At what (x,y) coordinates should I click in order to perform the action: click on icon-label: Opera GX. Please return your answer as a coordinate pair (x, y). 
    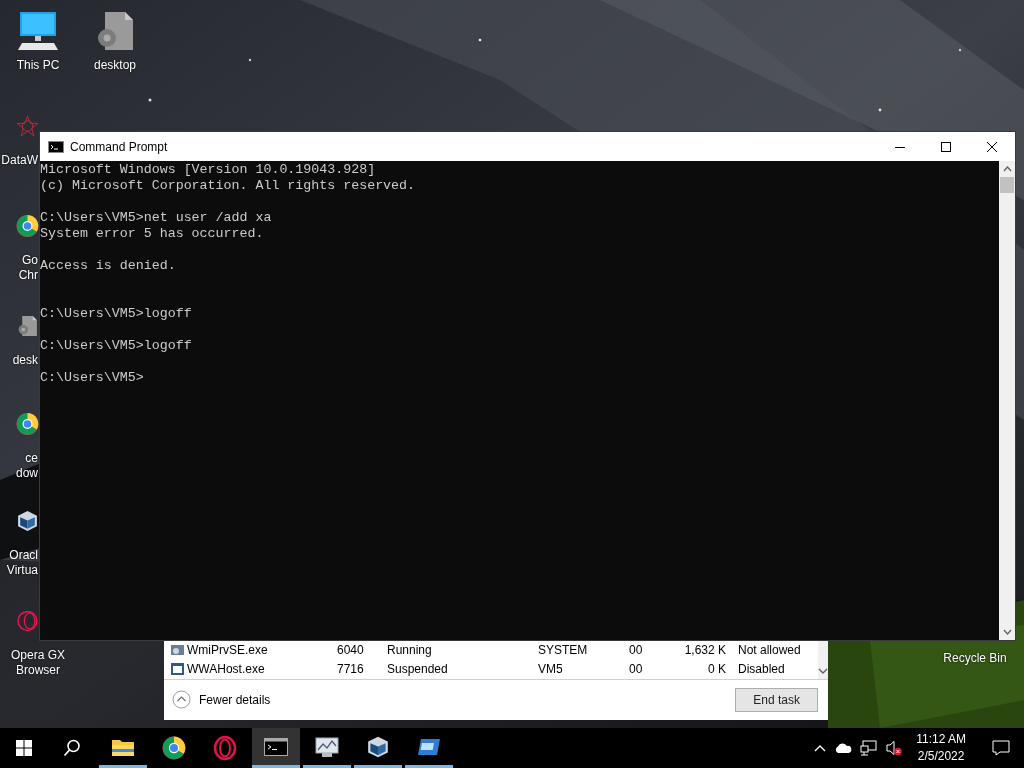
    Looking at the image, I should click on (38, 655).